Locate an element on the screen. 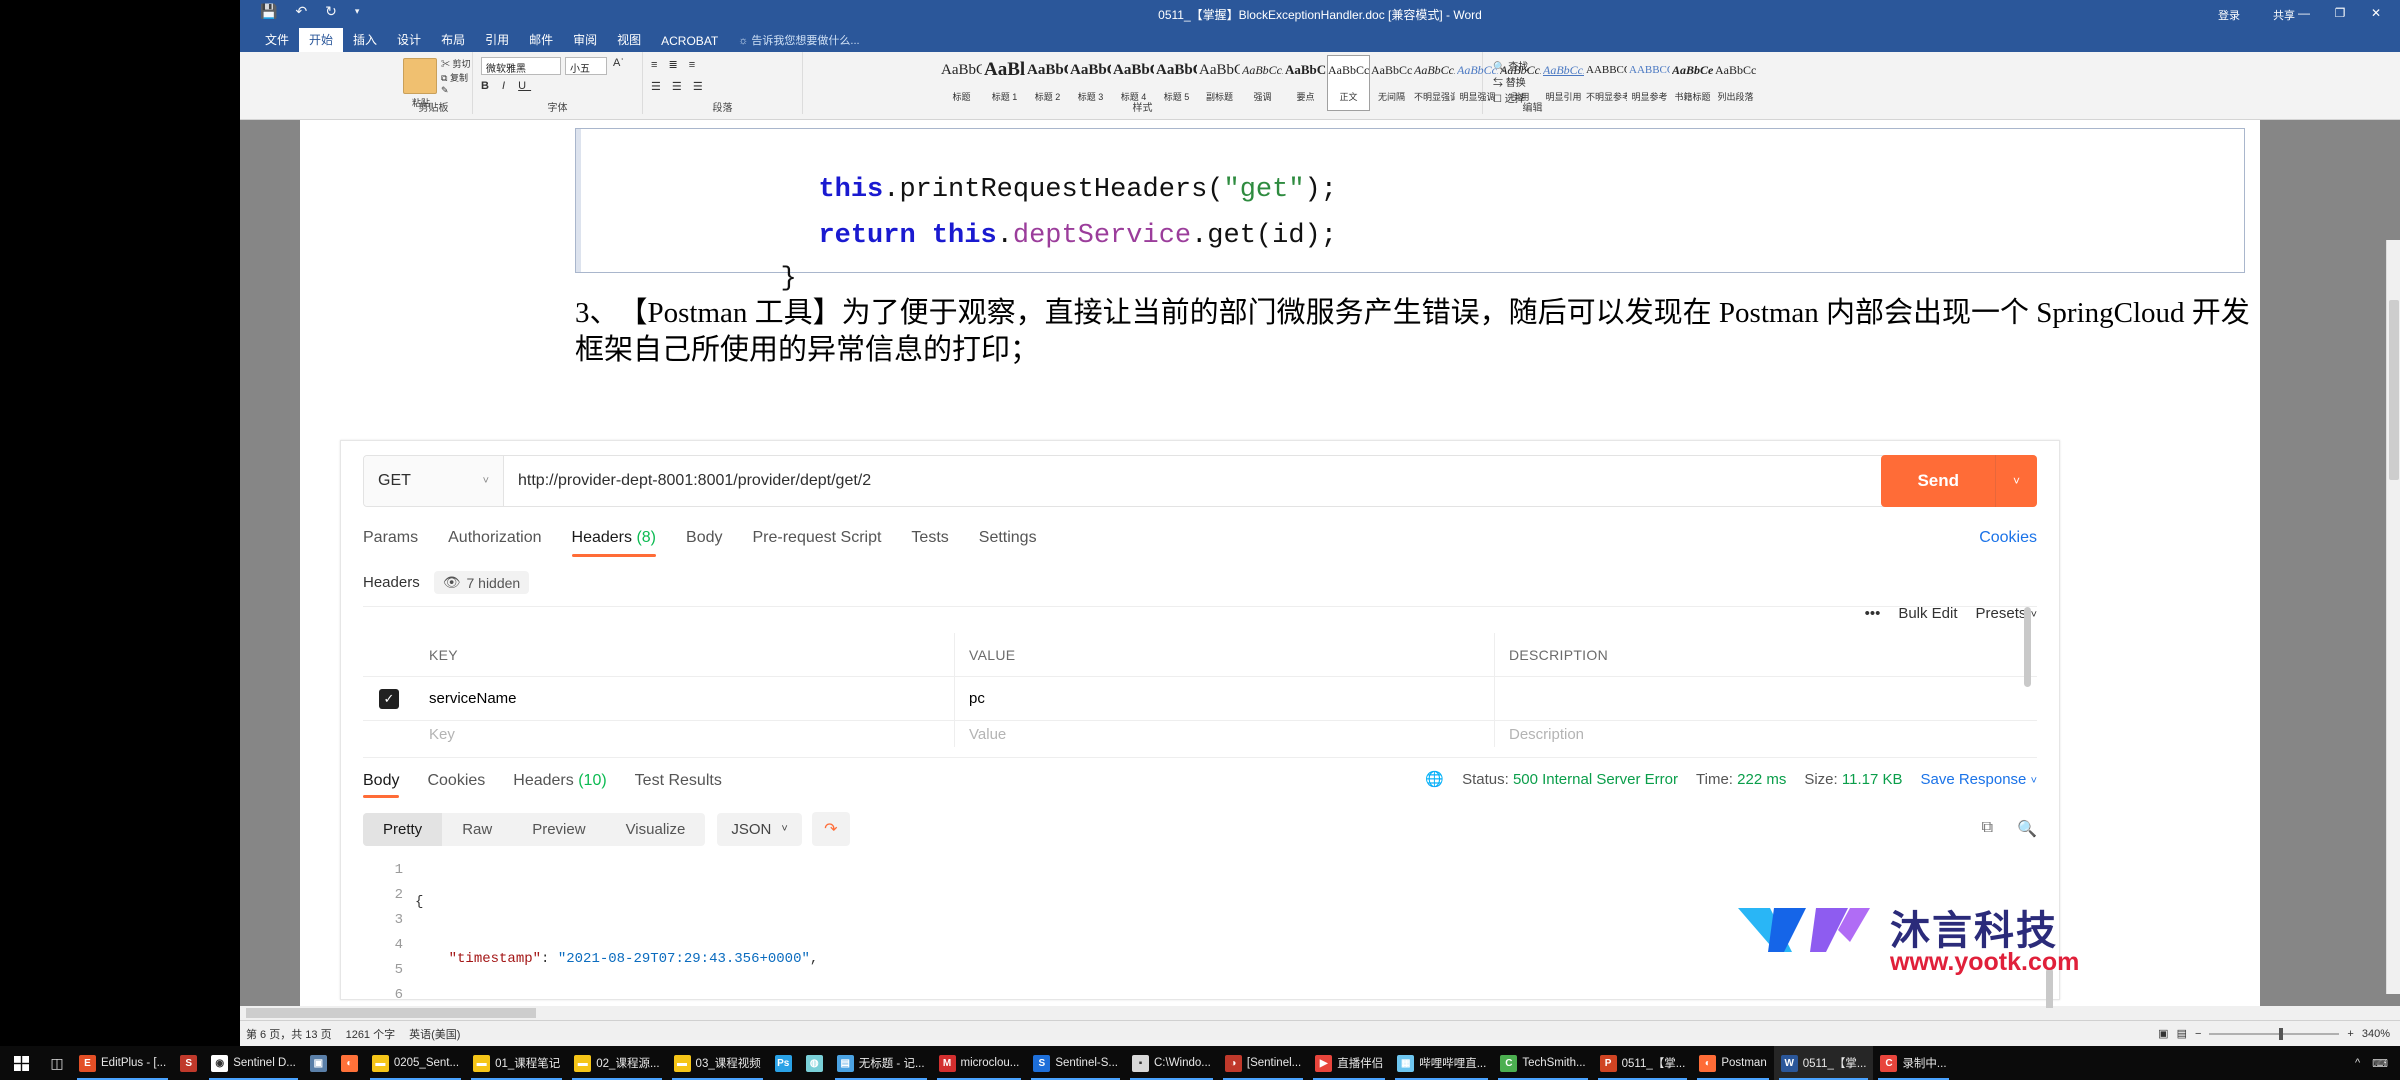  taskbar-item: ▬ 01_课程笔记 is located at coordinates (516, 1063).